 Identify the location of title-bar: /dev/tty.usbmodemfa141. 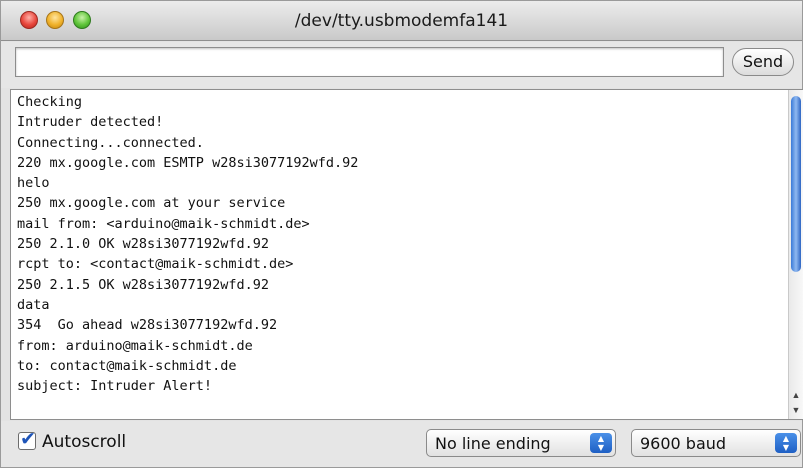
(401, 21).